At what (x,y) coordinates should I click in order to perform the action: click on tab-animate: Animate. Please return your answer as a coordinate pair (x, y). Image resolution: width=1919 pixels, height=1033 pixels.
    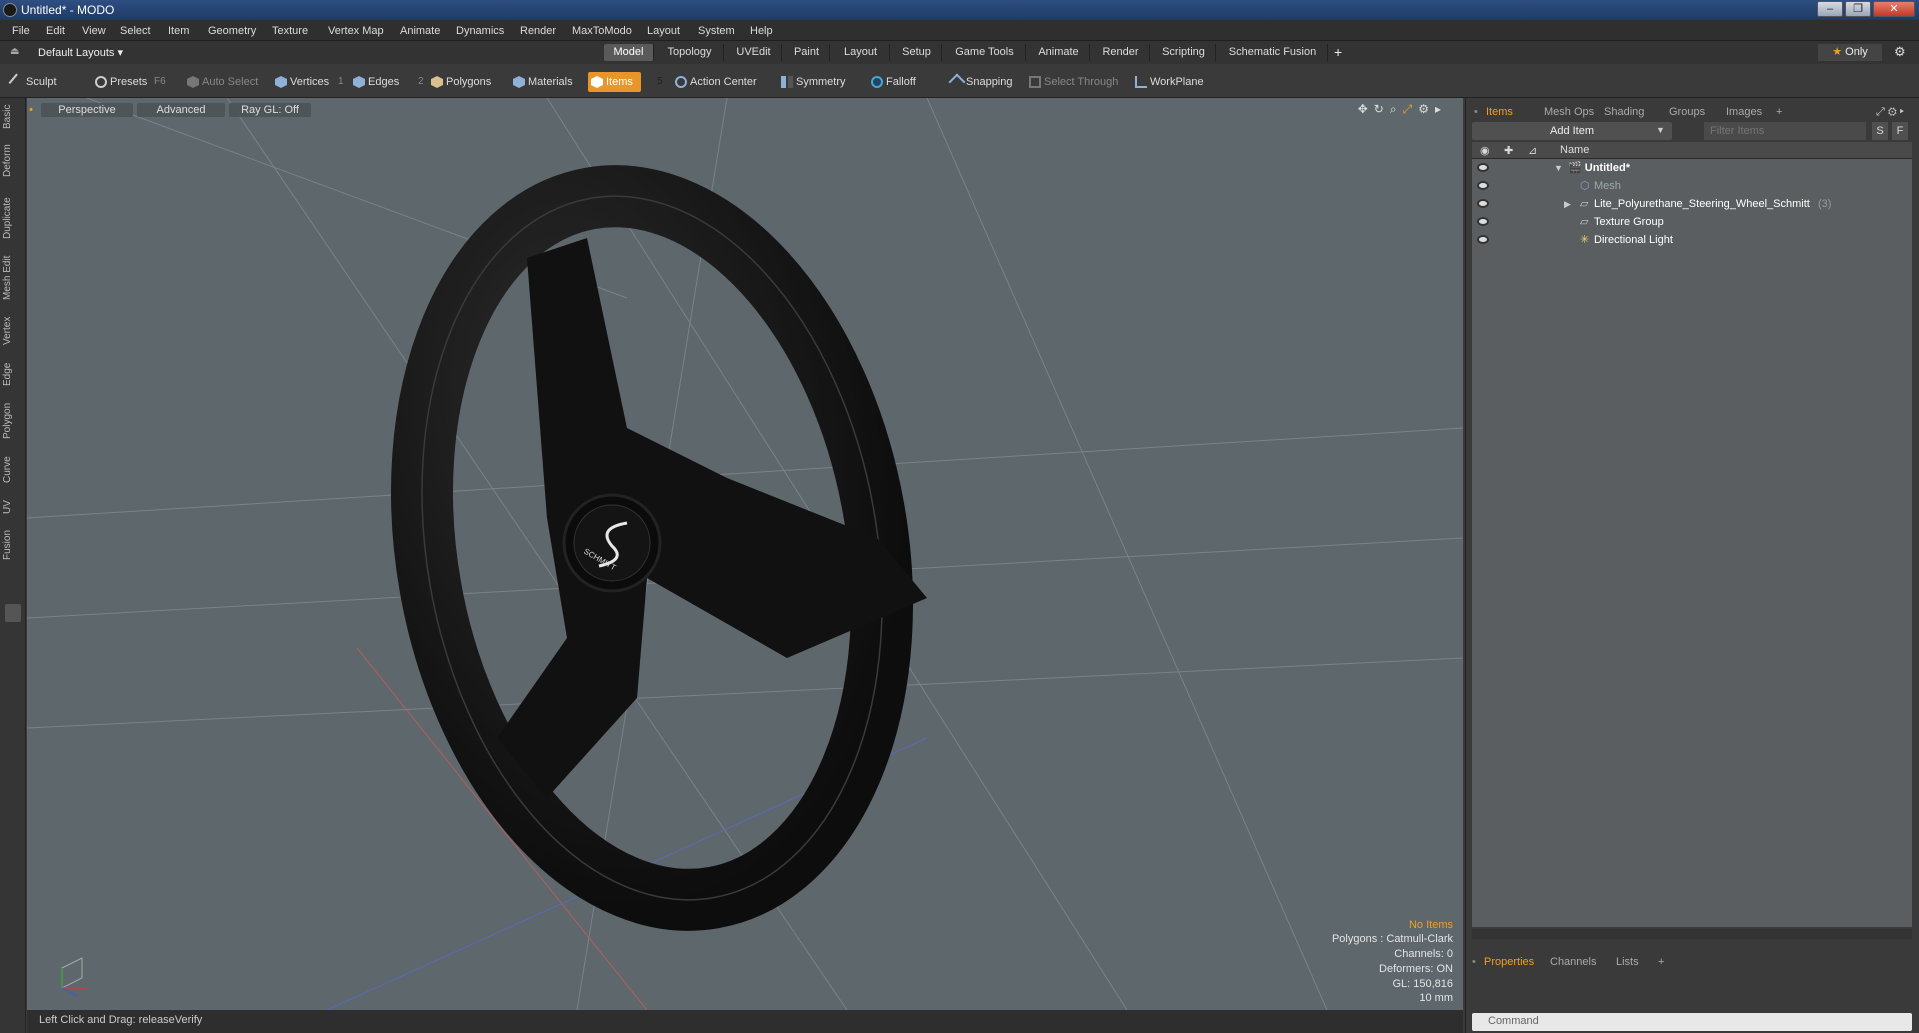
    Looking at the image, I should click on (1059, 52).